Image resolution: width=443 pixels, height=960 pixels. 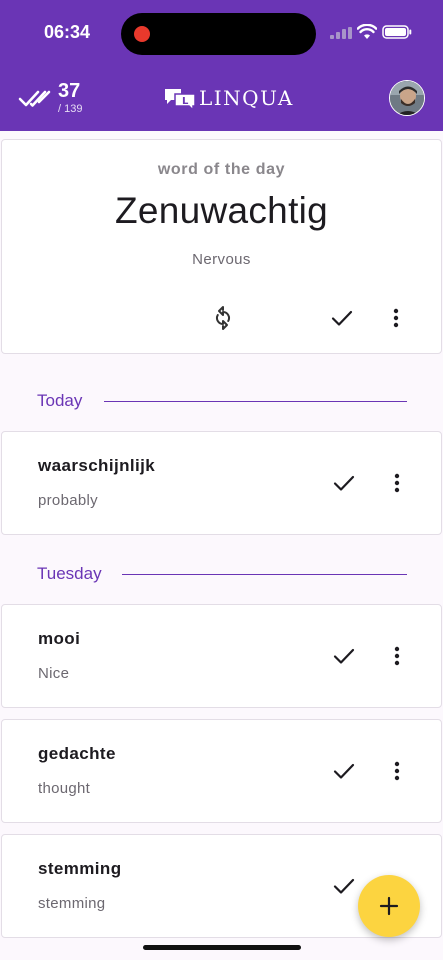 I want to click on word-translation: thought, so click(x=64, y=788).